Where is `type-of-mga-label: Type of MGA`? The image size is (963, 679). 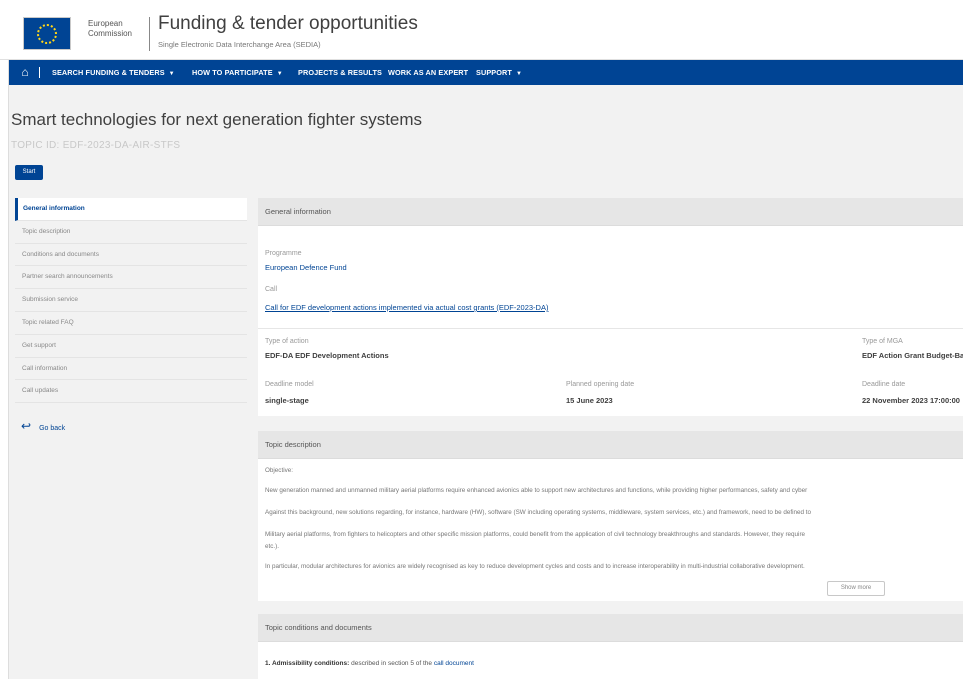 type-of-mga-label: Type of MGA is located at coordinates (882, 341).